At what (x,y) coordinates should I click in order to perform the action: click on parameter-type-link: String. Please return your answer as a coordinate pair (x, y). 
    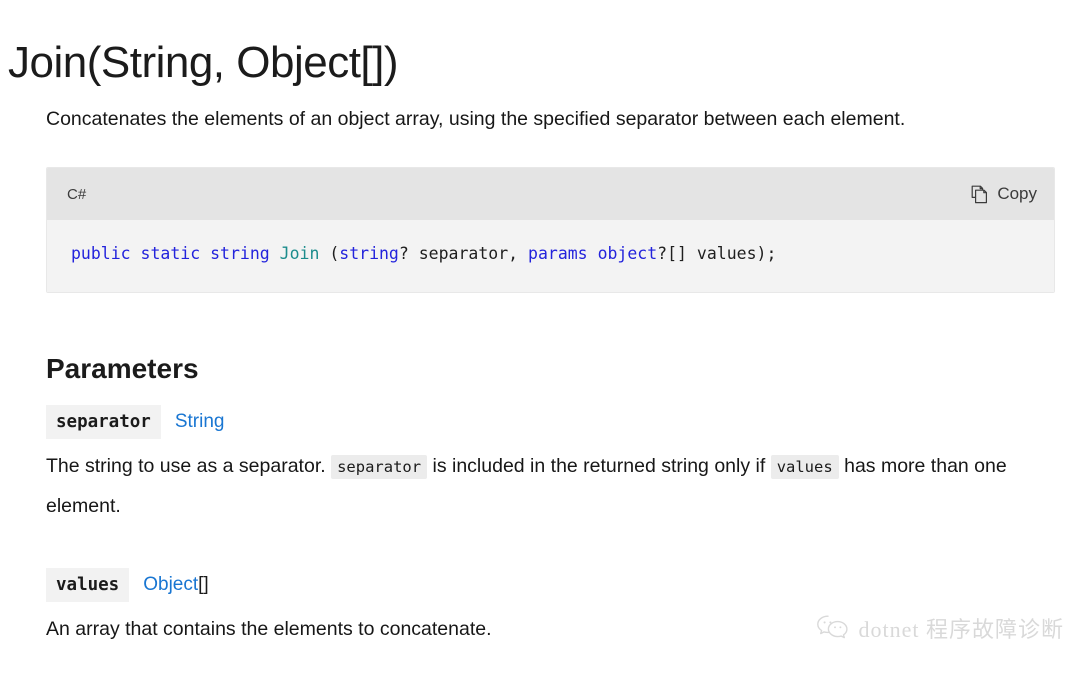
    Looking at the image, I should click on (200, 422).